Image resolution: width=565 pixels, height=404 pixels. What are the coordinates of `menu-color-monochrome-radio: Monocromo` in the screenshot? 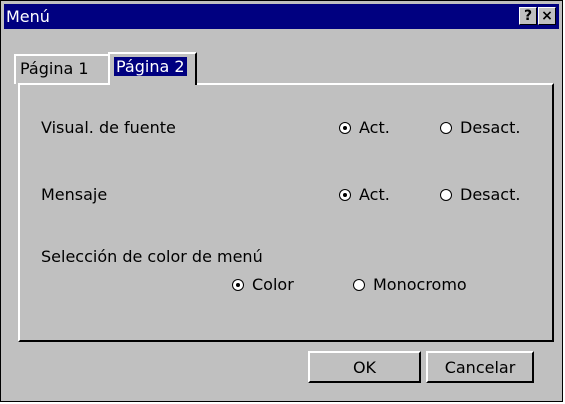 It's located at (410, 284).